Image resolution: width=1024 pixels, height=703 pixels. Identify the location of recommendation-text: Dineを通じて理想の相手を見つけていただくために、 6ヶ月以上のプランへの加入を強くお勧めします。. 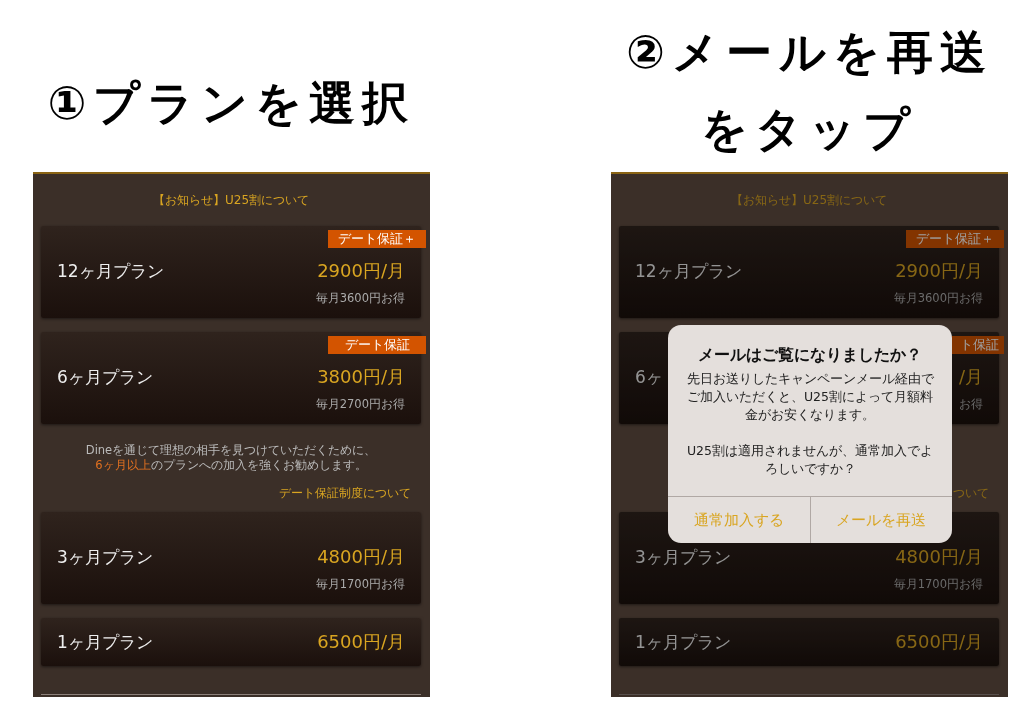
(231, 458).